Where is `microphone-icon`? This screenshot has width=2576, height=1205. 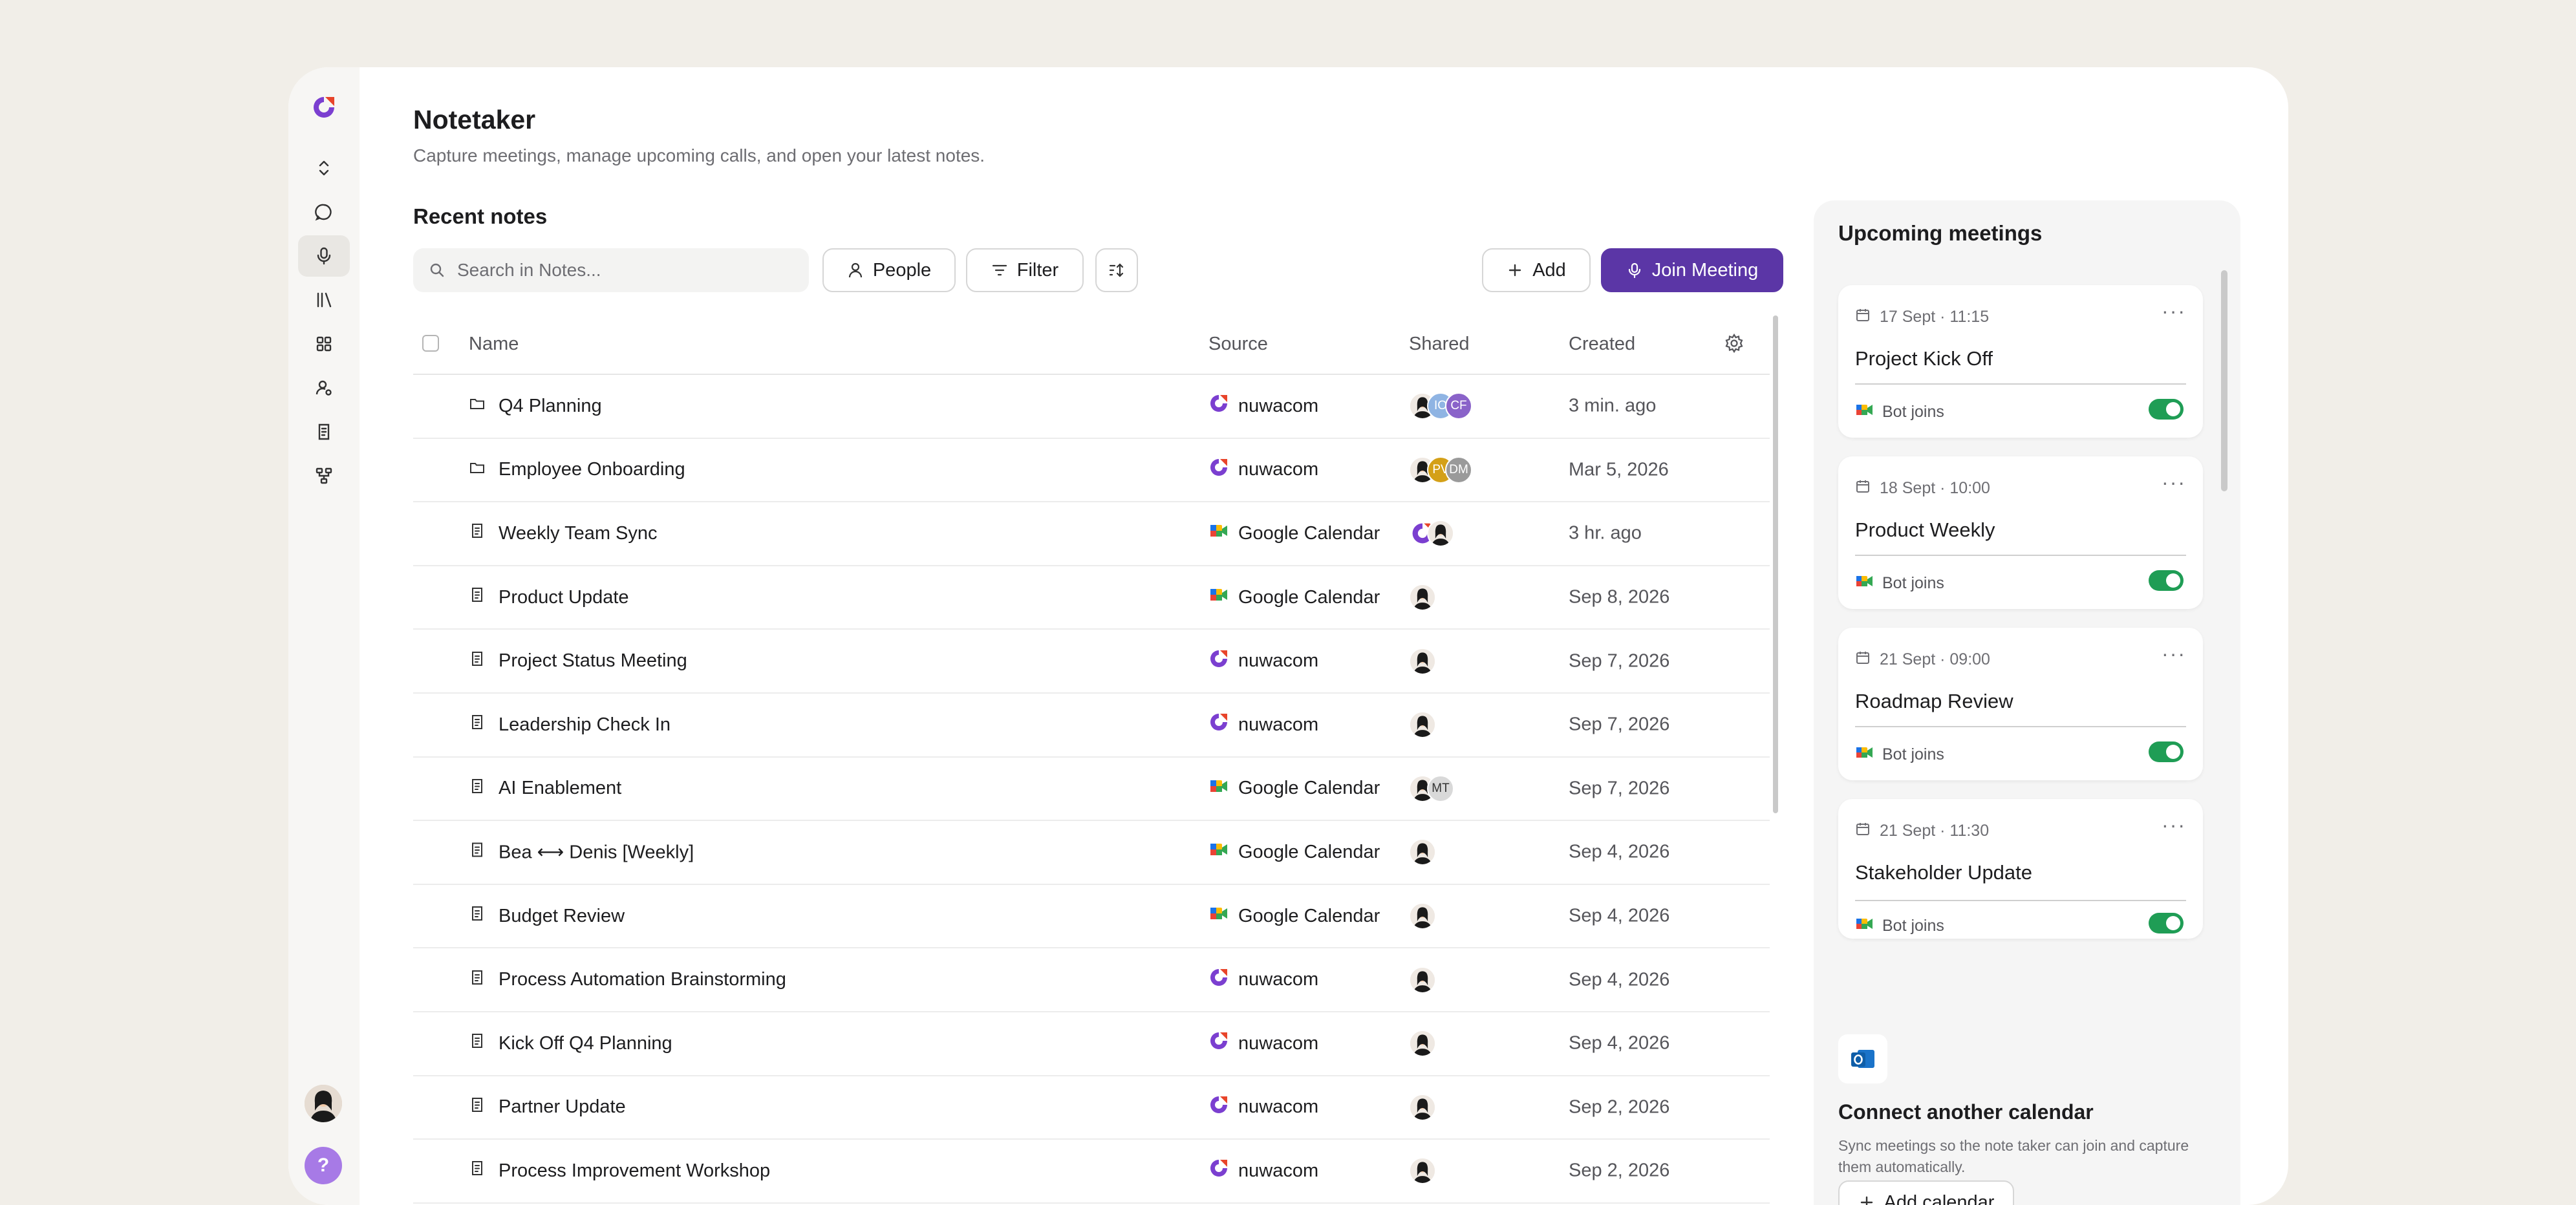
microphone-icon is located at coordinates (324, 256).